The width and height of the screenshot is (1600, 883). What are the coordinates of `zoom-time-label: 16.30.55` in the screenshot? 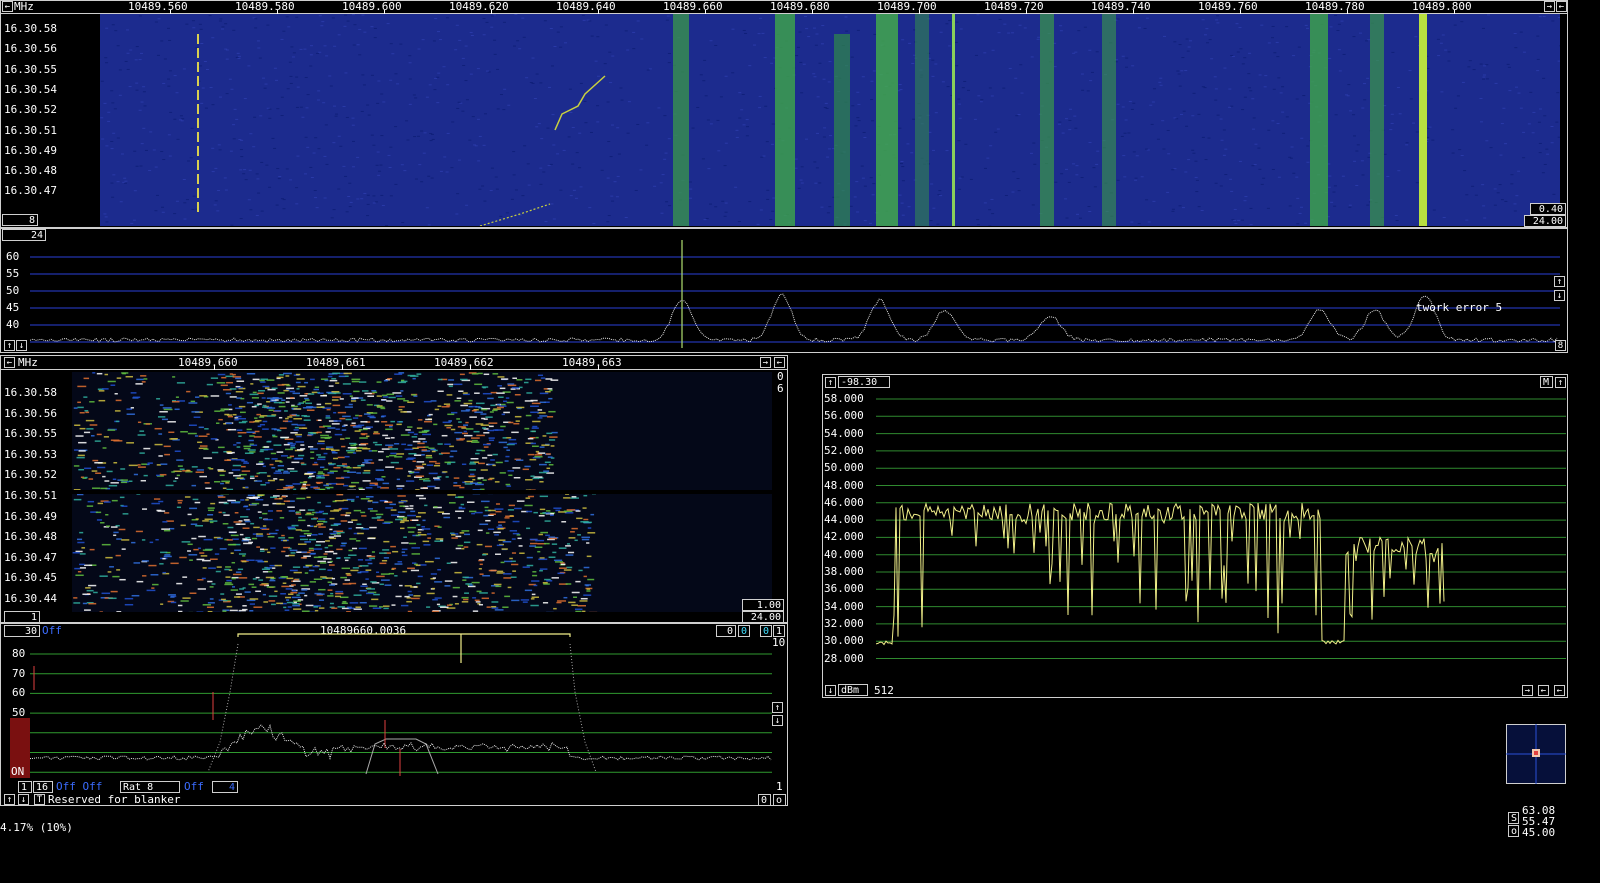 It's located at (30, 434).